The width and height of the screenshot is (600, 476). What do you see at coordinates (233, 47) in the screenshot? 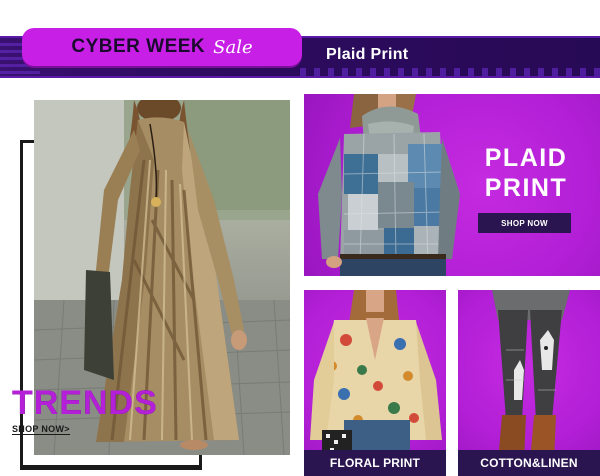
I see `sale-text: Sale` at bounding box center [233, 47].